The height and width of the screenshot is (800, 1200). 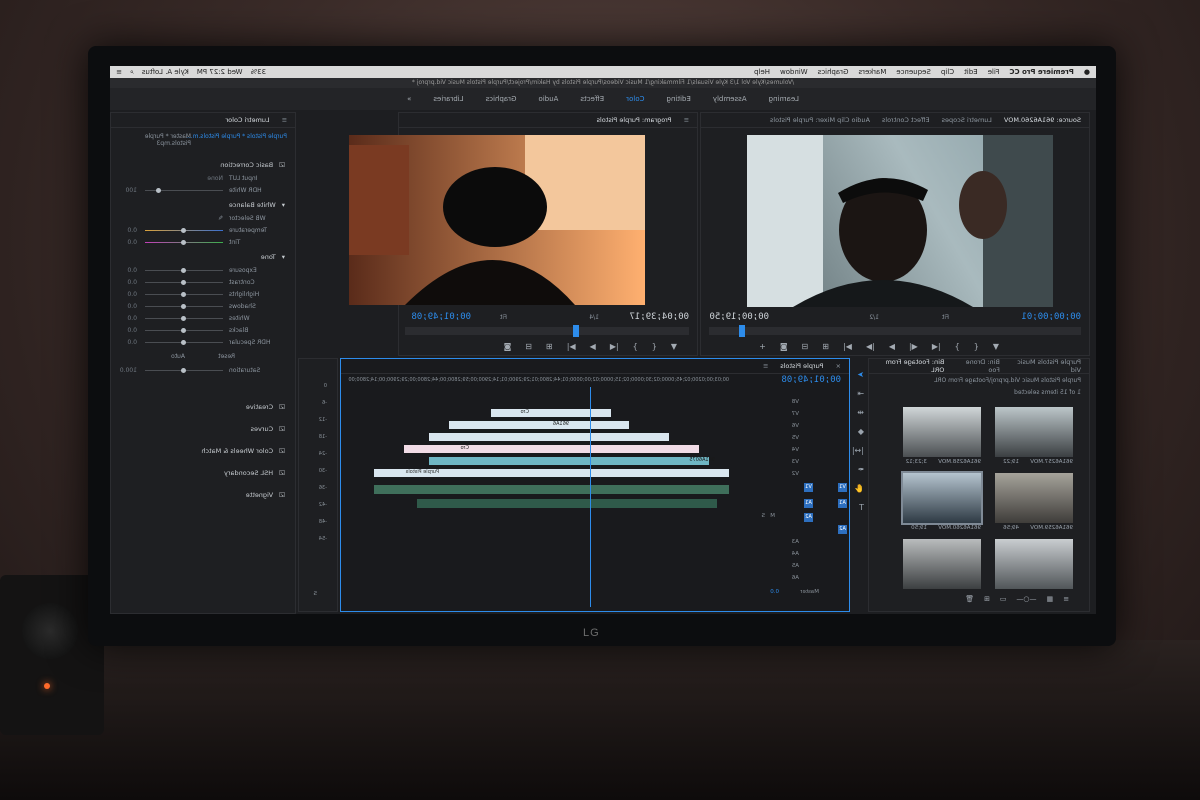 I want to click on contrast-slider-handle, so click(x=183, y=282).